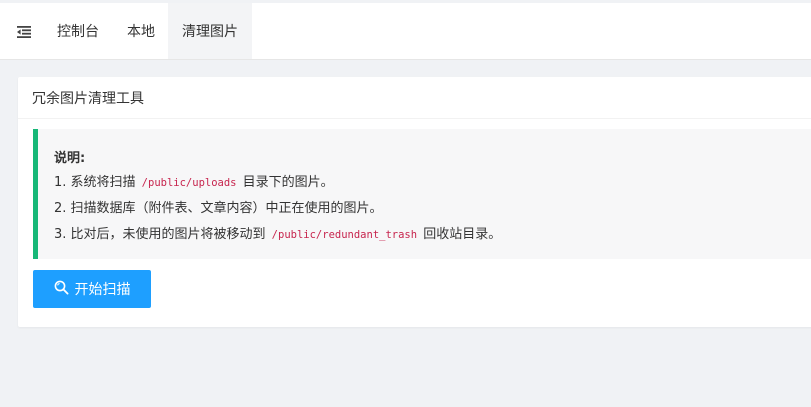 Image resolution: width=811 pixels, height=407 pixels. I want to click on tab-clean-images-label: 清理图片, so click(210, 32).